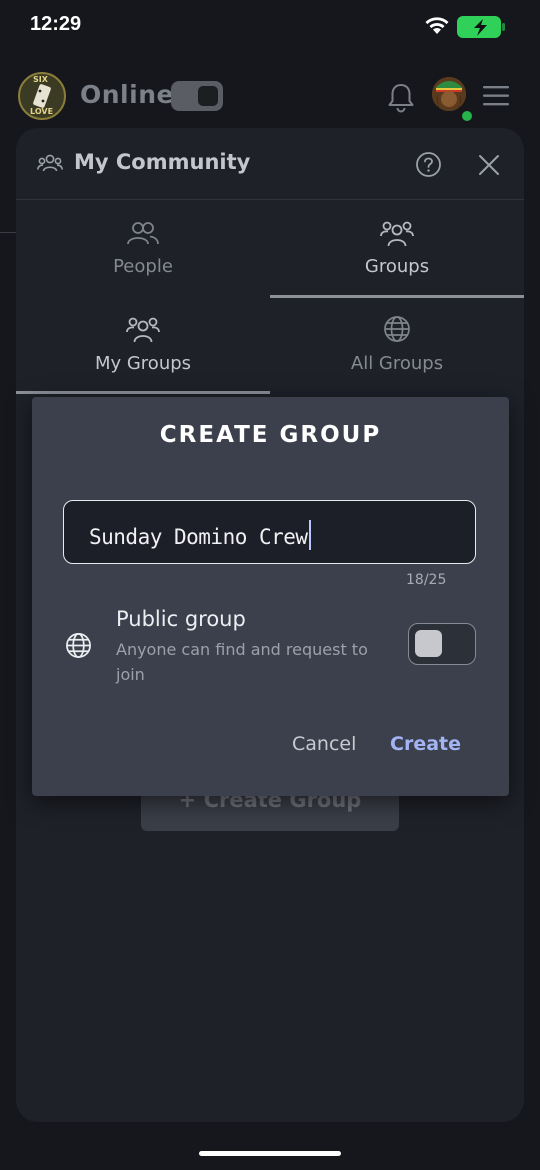 The height and width of the screenshot is (1170, 540). Describe the element at coordinates (143, 363) in the screenshot. I see `tab-my-groups-label: My Groups` at that location.